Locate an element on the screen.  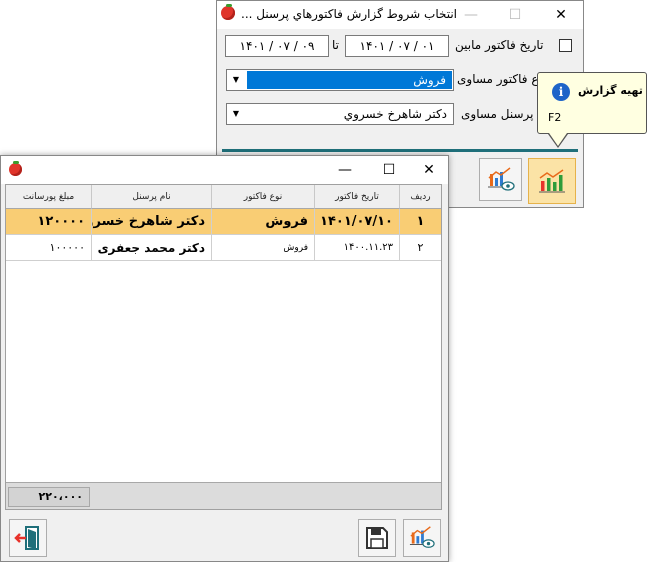
floppy-disk-icon is located at coordinates (377, 538).